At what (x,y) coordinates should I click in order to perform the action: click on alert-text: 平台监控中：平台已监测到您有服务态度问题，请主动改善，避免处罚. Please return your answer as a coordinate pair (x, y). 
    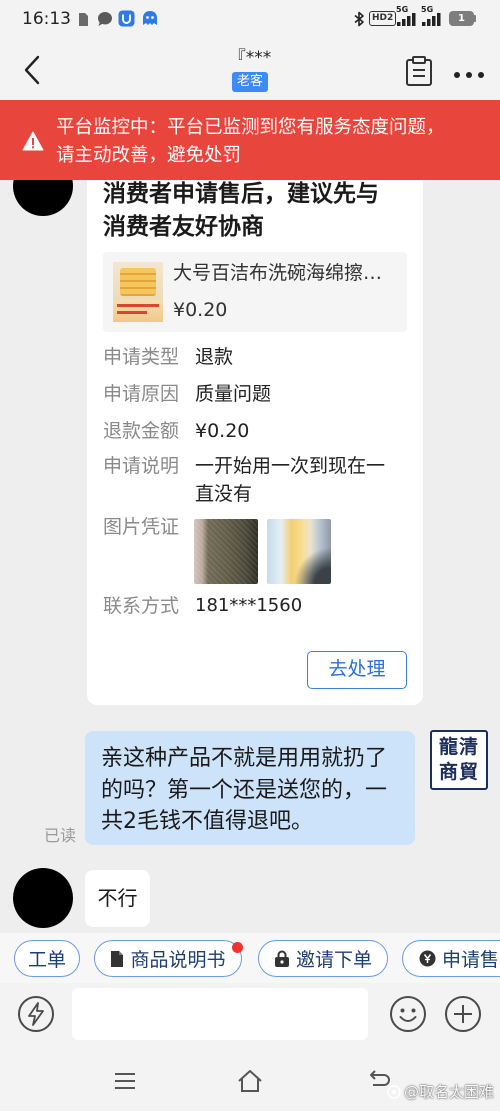
    Looking at the image, I should click on (250, 141).